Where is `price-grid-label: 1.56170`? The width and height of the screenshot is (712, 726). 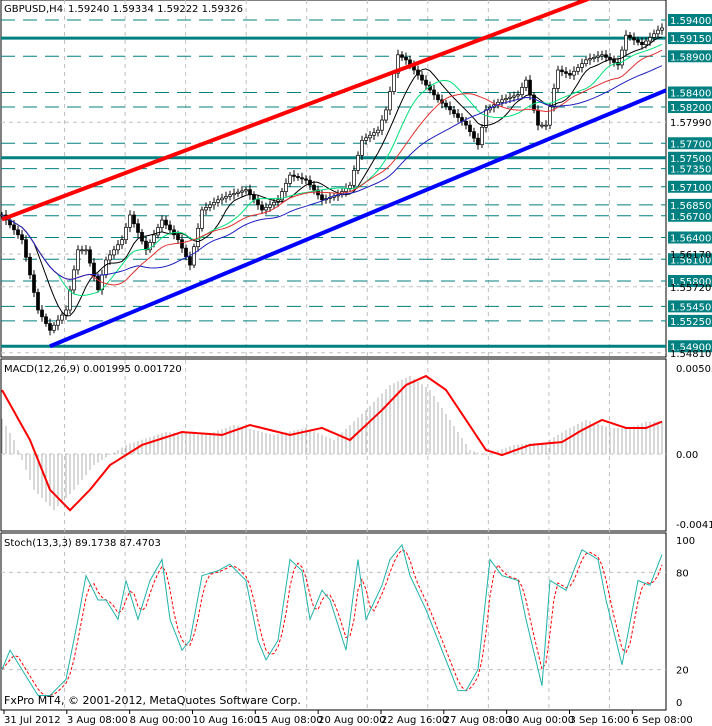 price-grid-label: 1.56170 is located at coordinates (690, 255).